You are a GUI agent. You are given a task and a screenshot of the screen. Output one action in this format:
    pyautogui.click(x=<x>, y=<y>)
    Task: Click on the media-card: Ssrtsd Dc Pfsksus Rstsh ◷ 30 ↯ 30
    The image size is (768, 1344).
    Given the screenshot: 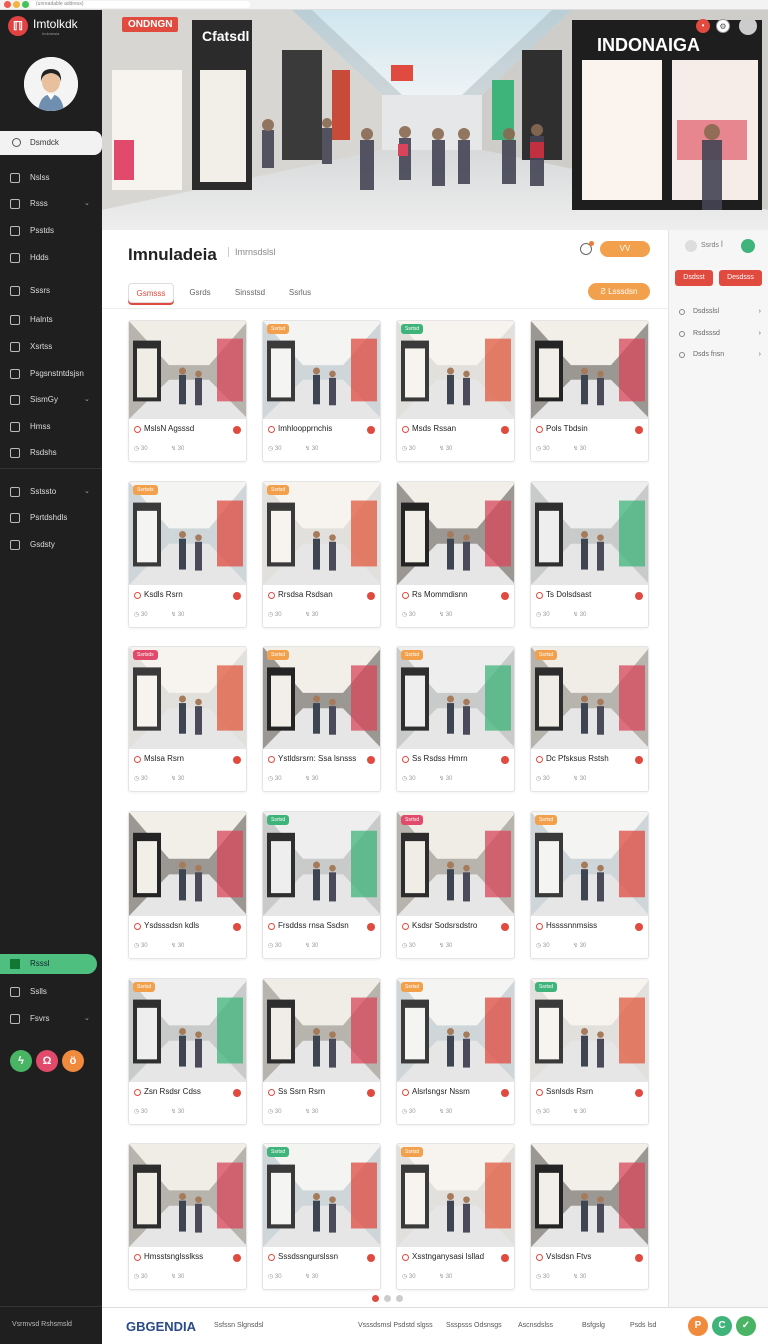 What is the action you would take?
    pyautogui.click(x=589, y=719)
    